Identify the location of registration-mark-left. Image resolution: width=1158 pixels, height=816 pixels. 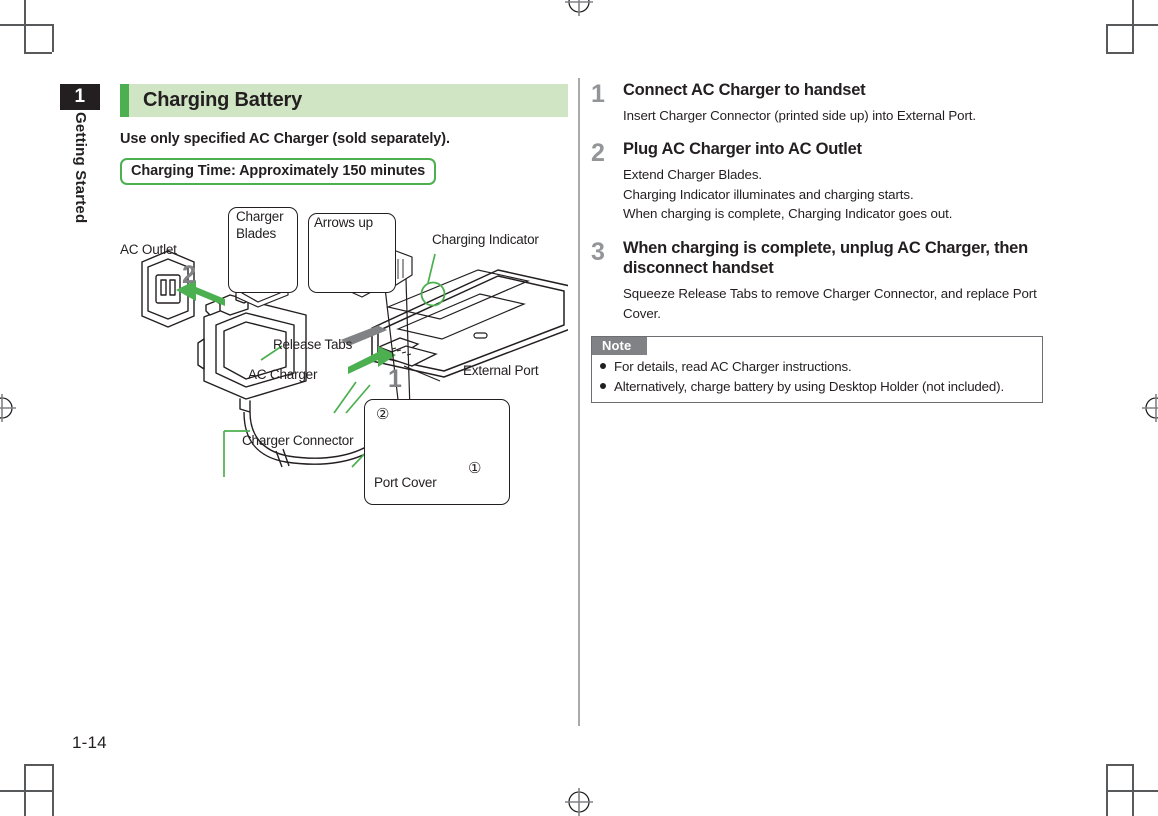
(8, 408).